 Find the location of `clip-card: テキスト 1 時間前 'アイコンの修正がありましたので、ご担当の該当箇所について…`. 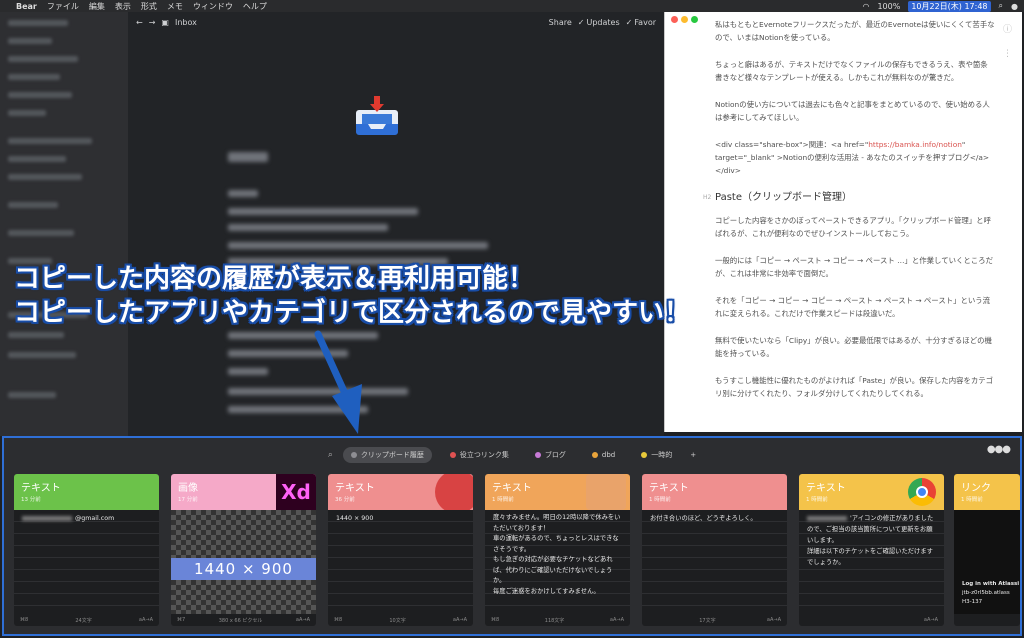

clip-card: テキスト 1 時間前 'アイコンの修正がありましたので、ご担当の該当箇所について… is located at coordinates (871, 550).